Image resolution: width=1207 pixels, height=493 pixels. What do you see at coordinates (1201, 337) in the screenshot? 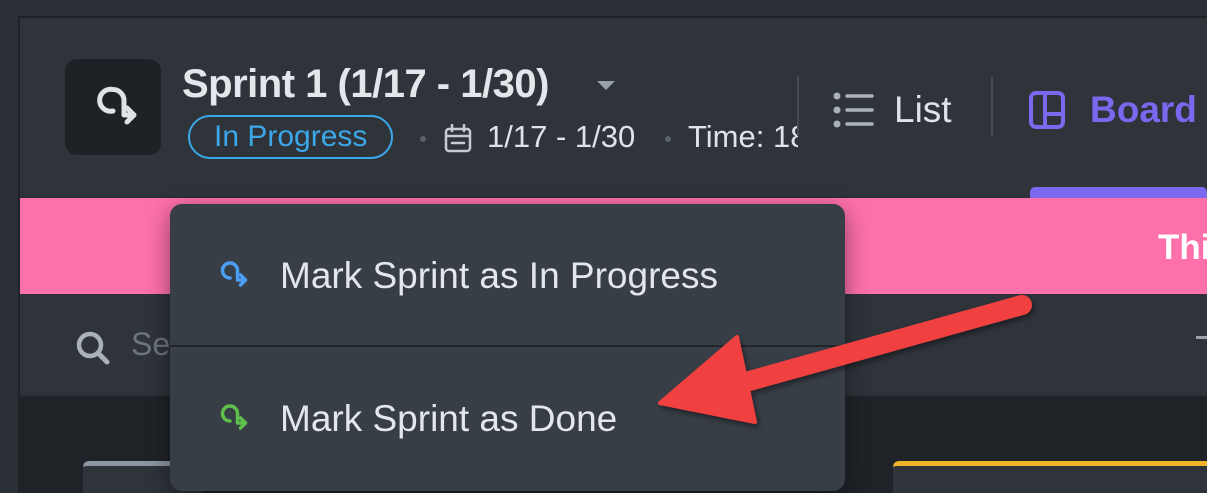
I see `filter-icon` at bounding box center [1201, 337].